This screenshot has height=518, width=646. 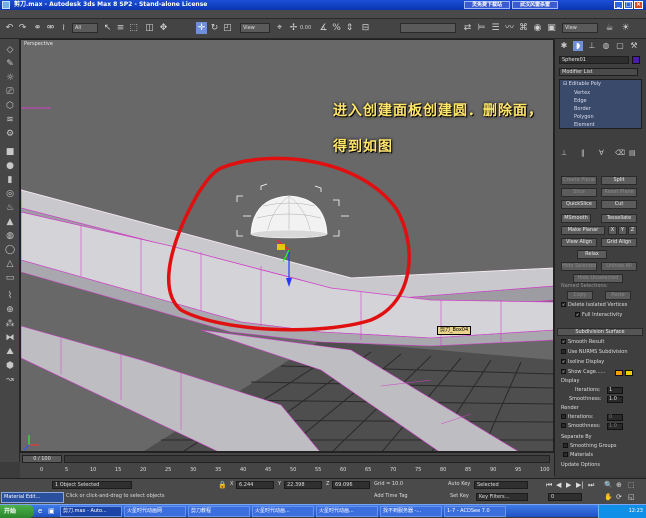 What do you see at coordinates (612, 230) in the screenshot?
I see `planar-x-button: X` at bounding box center [612, 230].